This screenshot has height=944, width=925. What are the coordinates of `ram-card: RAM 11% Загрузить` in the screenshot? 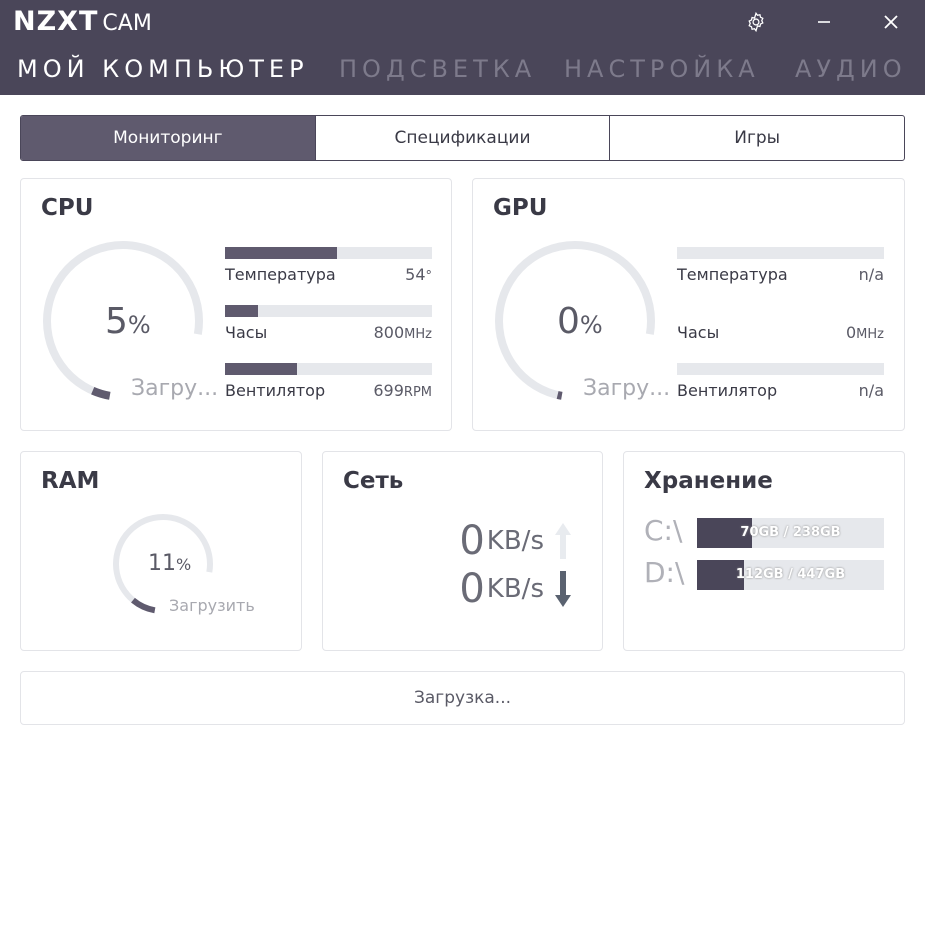 It's located at (161, 551).